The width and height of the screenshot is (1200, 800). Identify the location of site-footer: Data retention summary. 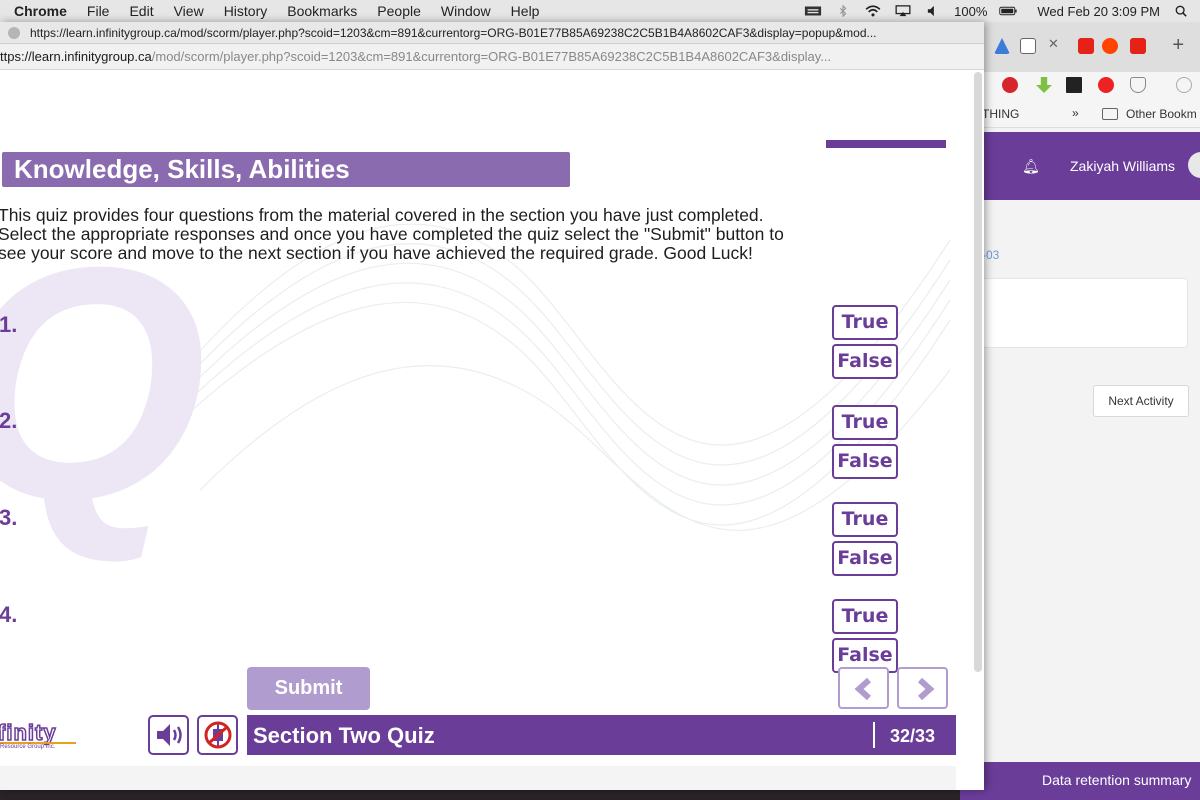
(1080, 781).